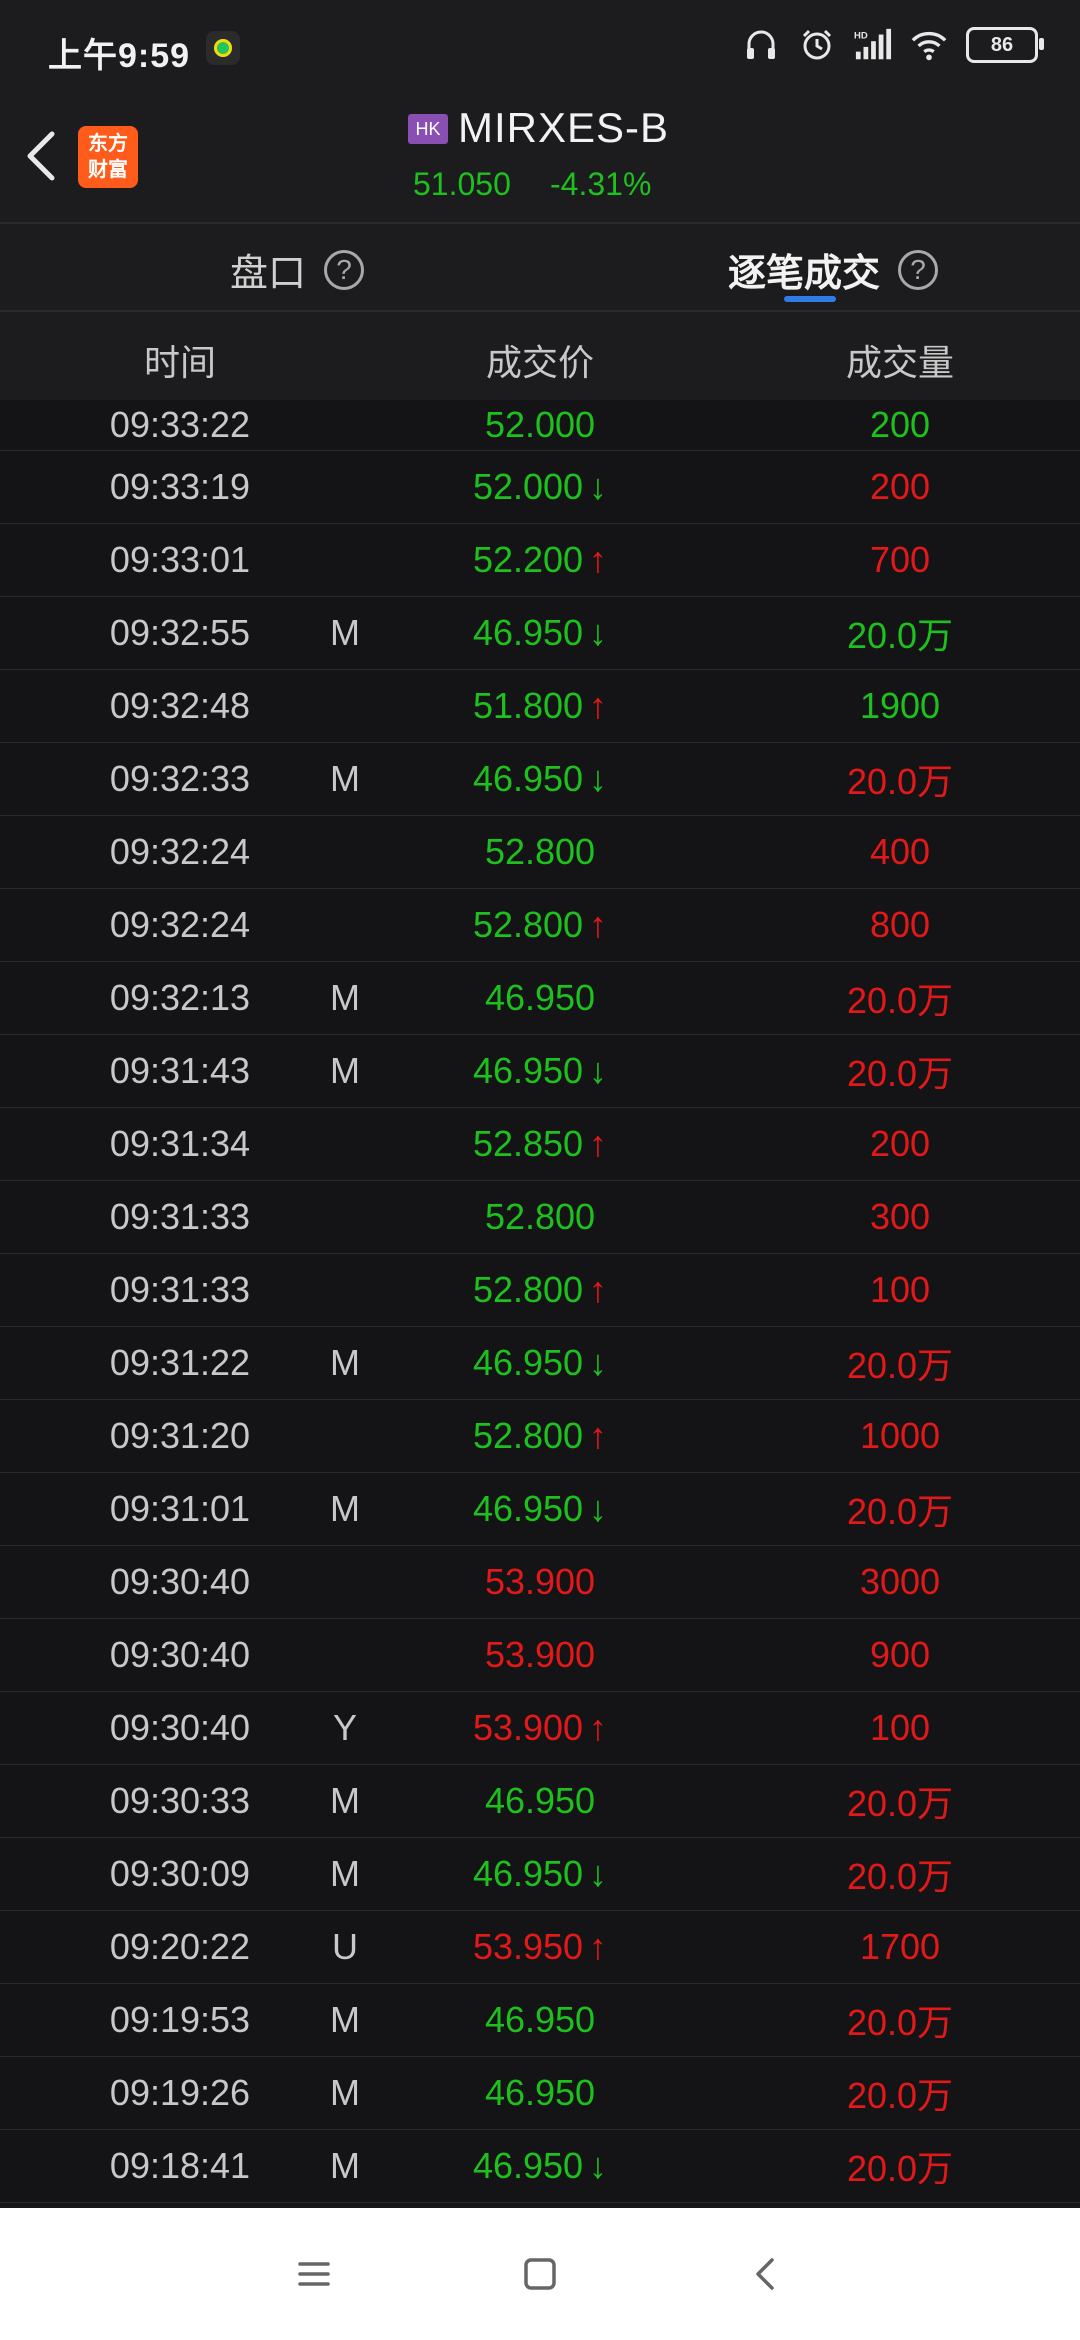 This screenshot has width=1080, height=2340. I want to click on trade-row: 09:31:20 52.800 ↑ 1000, so click(540, 1436).